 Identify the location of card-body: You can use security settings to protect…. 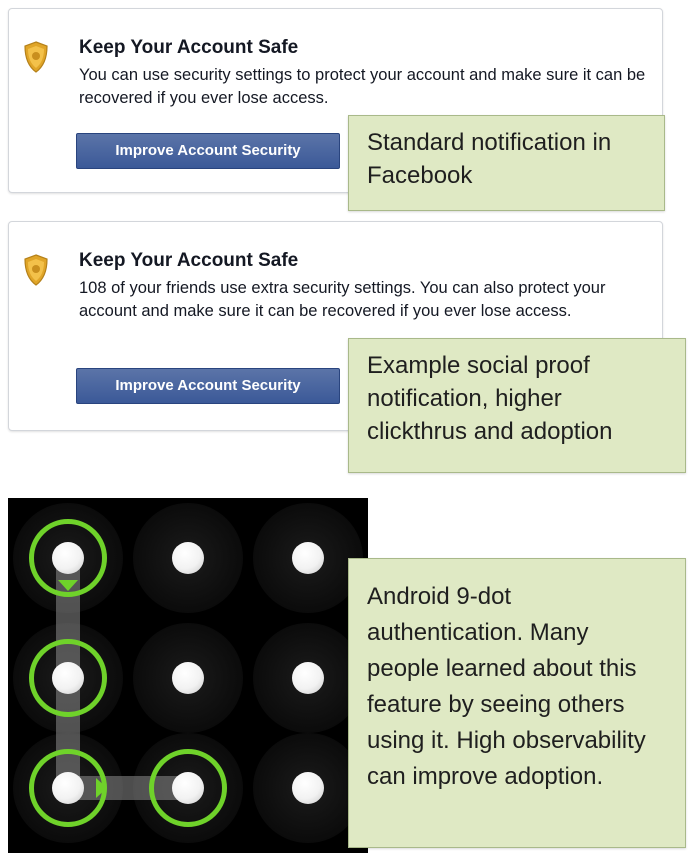
(362, 86).